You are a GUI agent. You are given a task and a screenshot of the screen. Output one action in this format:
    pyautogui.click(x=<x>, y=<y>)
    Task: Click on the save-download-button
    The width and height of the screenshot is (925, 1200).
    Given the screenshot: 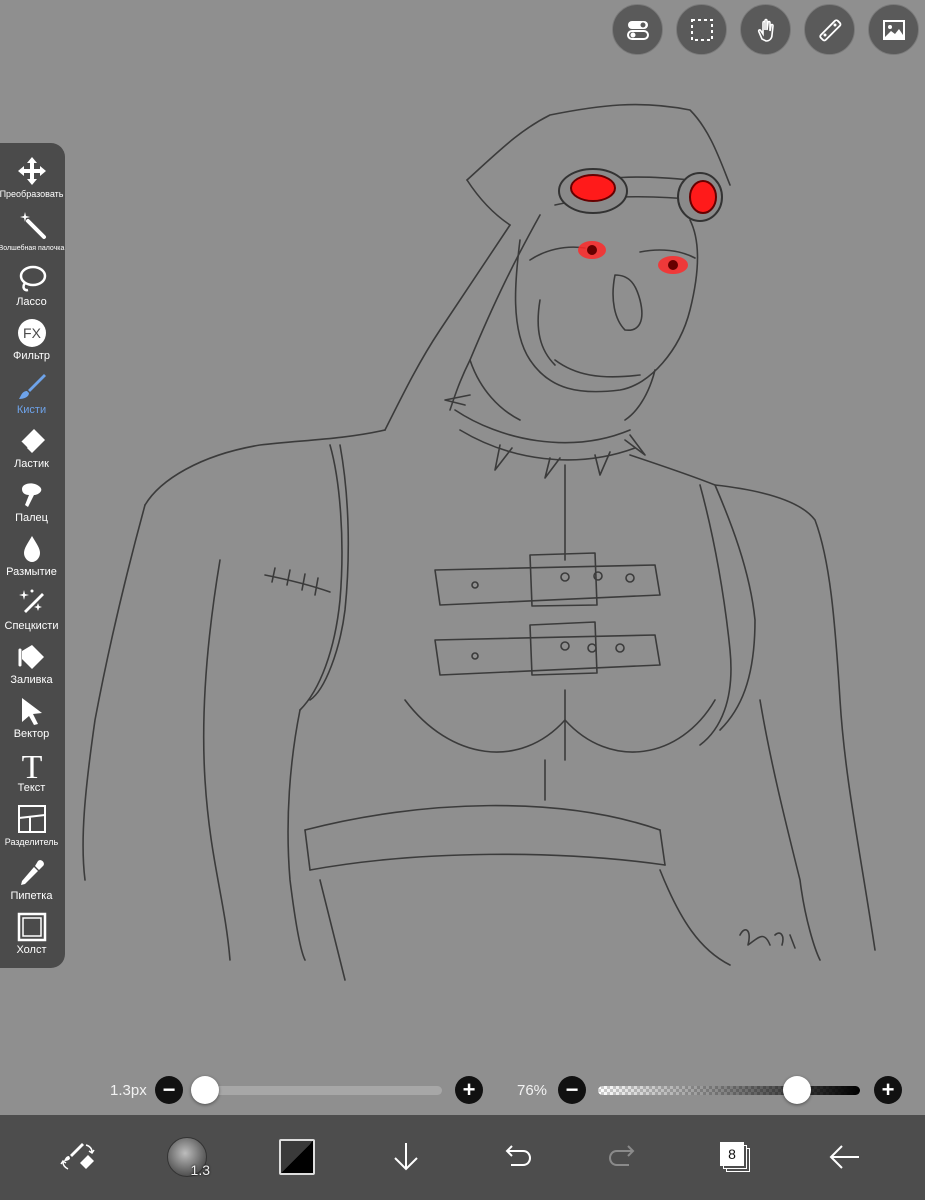 What is the action you would take?
    pyautogui.click(x=406, y=1157)
    